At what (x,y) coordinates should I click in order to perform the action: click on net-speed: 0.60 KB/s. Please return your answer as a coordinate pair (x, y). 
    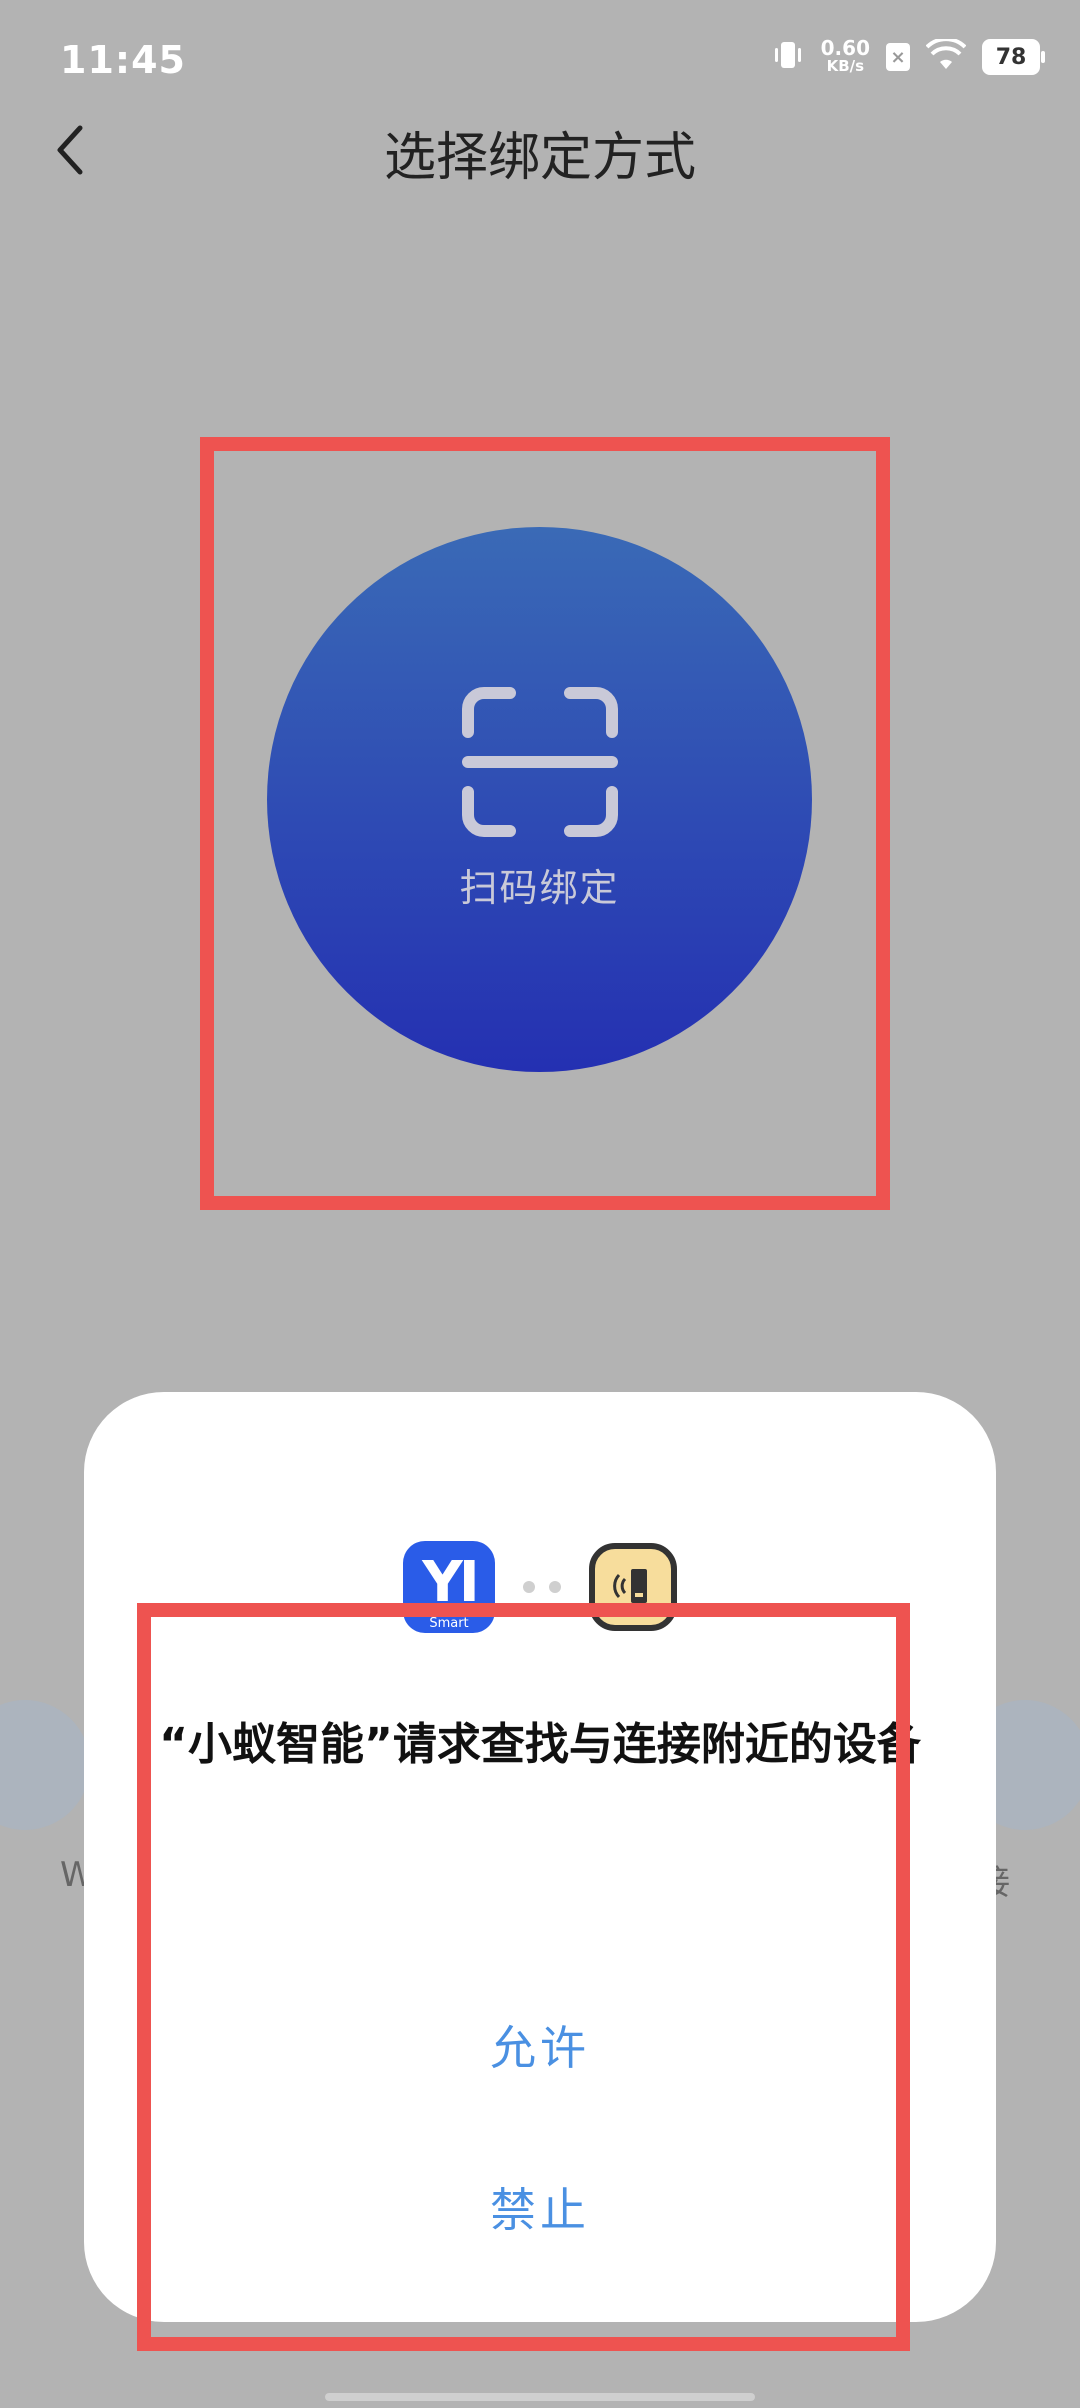
    Looking at the image, I should click on (845, 55).